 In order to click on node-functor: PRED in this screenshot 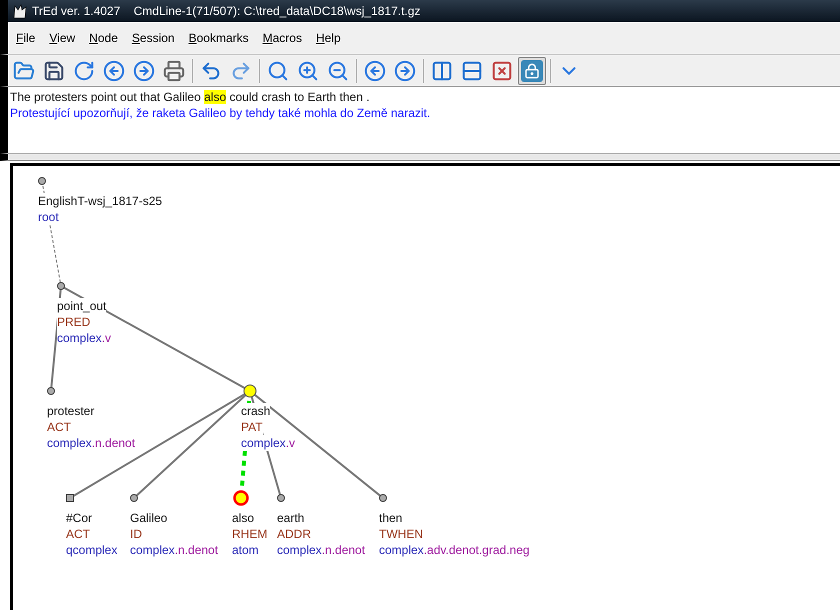, I will do `click(73, 322)`.